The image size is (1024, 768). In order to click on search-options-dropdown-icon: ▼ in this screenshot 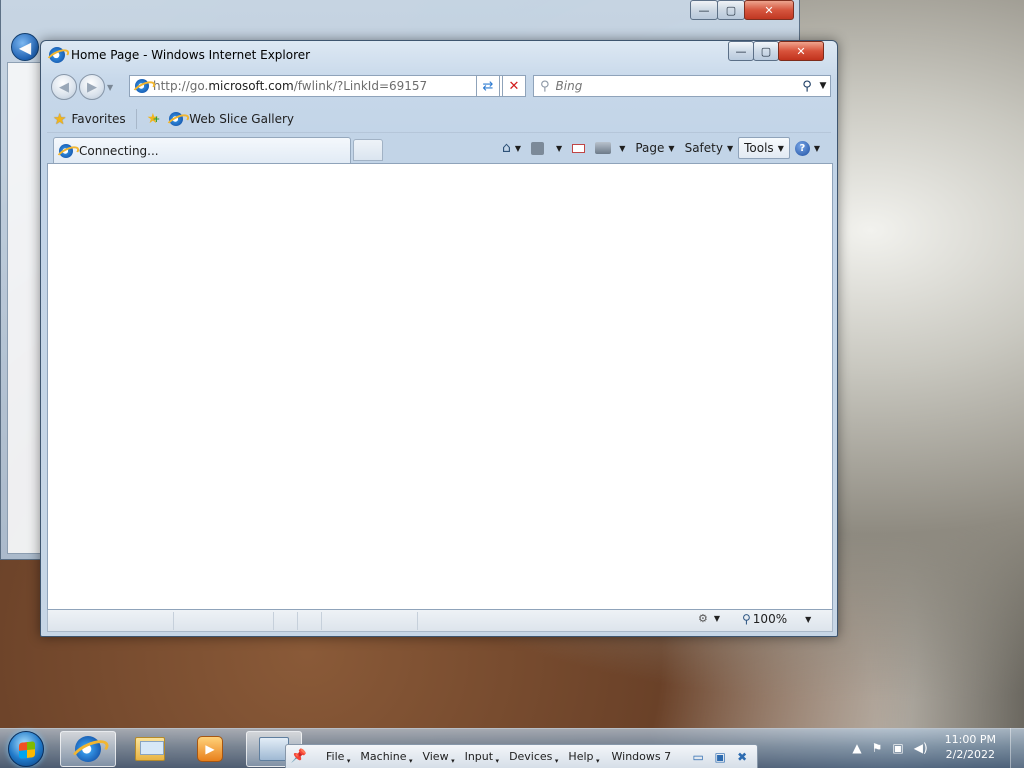, I will do `click(823, 86)`.